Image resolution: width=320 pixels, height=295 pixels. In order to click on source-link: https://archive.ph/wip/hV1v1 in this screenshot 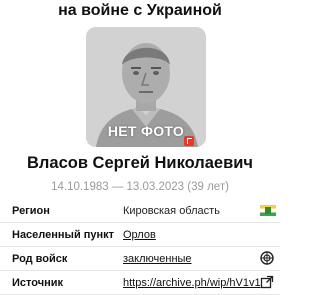, I will do `click(192, 283)`.